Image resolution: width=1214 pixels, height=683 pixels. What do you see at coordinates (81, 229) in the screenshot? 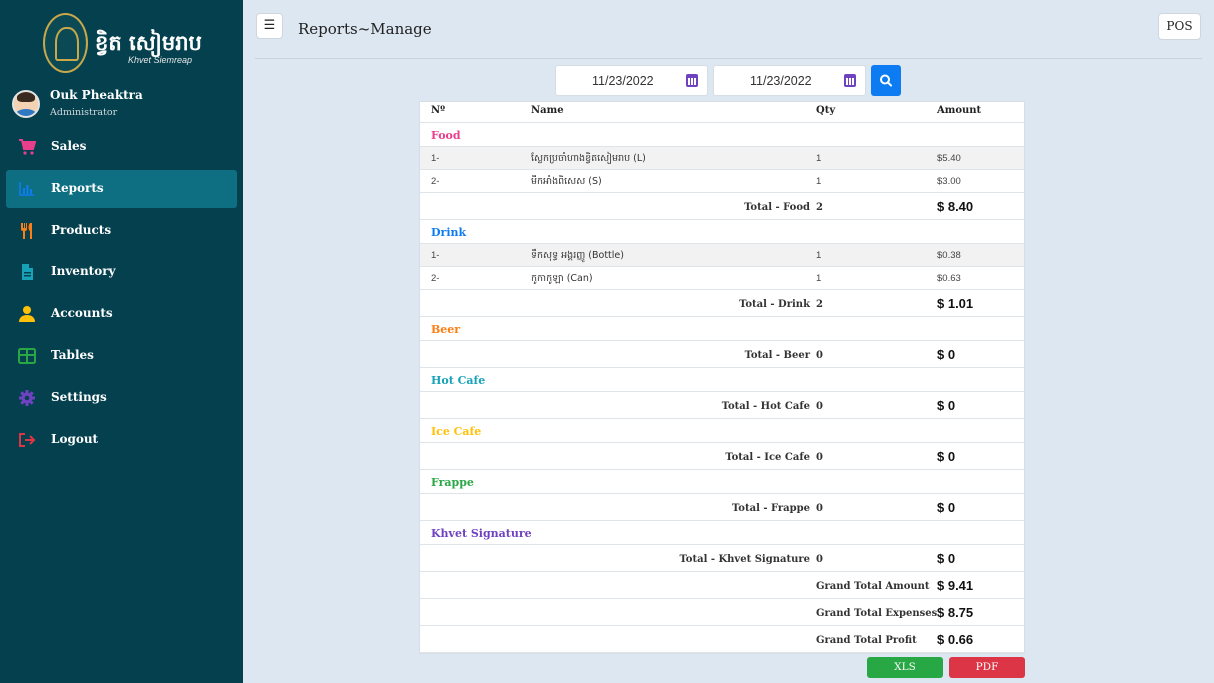
I see `sidebar-item-label: Products` at bounding box center [81, 229].